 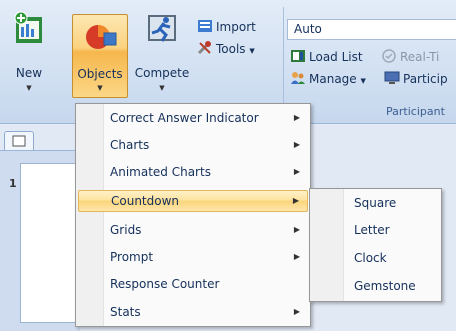 I want to click on compete-runner-icon, so click(x=162, y=28).